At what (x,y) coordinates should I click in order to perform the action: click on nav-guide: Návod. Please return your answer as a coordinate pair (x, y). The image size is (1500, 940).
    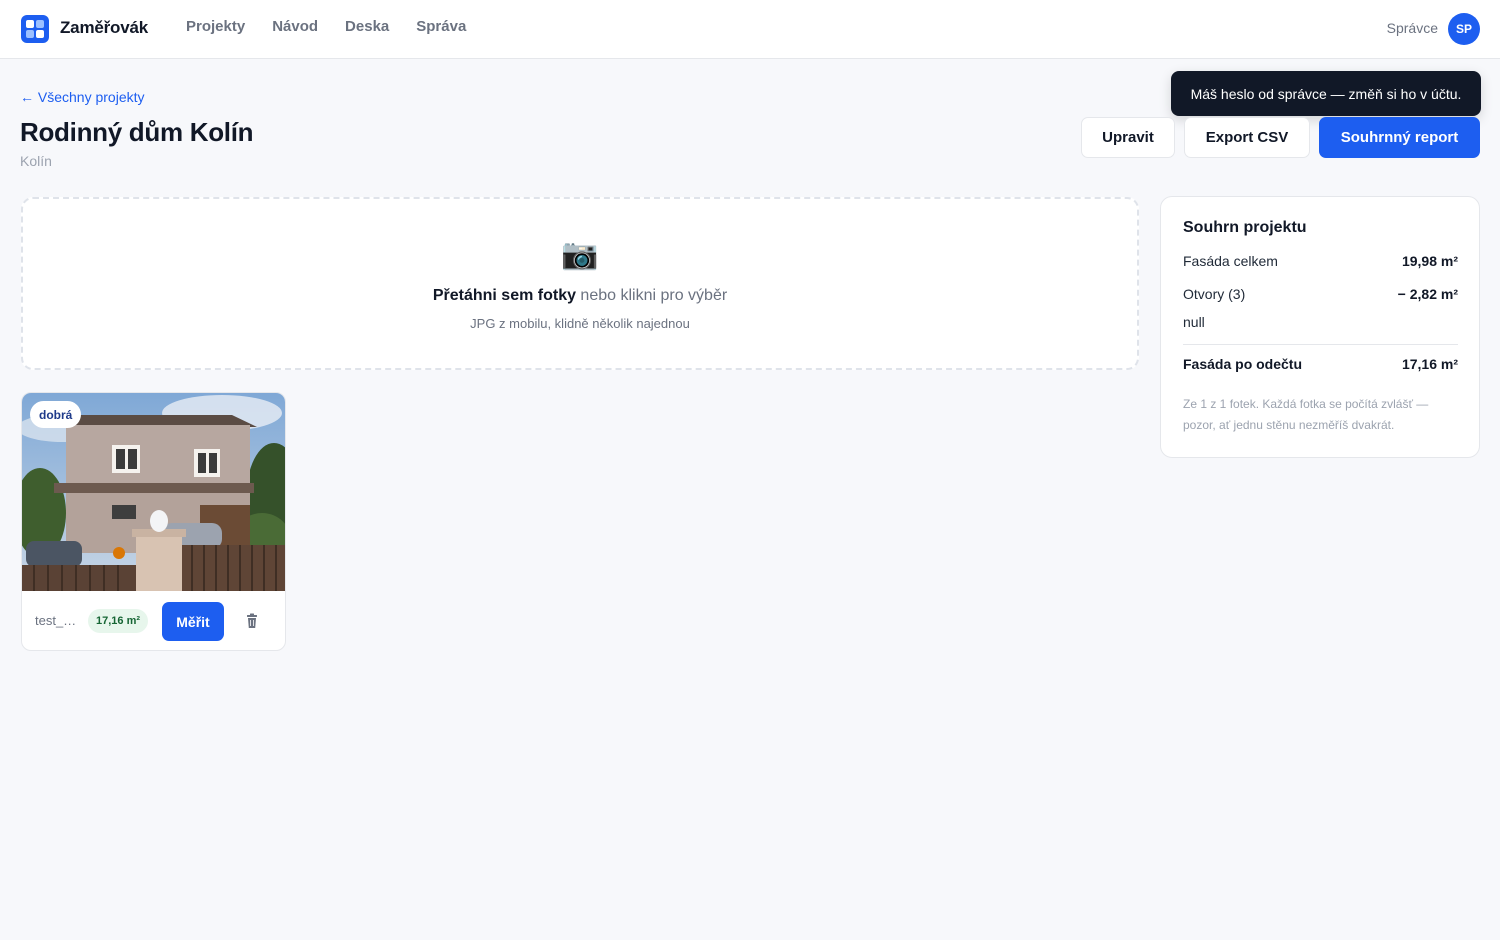
    Looking at the image, I should click on (295, 26).